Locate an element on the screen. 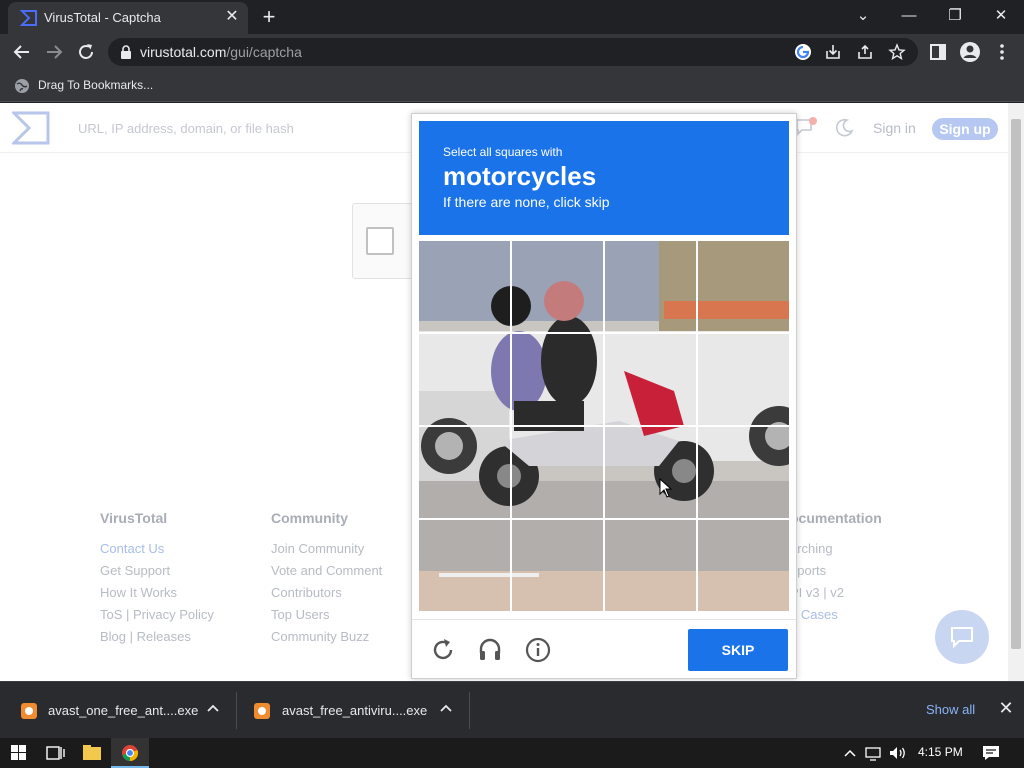 This screenshot has height=768, width=1024. divider is located at coordinates (469, 710).